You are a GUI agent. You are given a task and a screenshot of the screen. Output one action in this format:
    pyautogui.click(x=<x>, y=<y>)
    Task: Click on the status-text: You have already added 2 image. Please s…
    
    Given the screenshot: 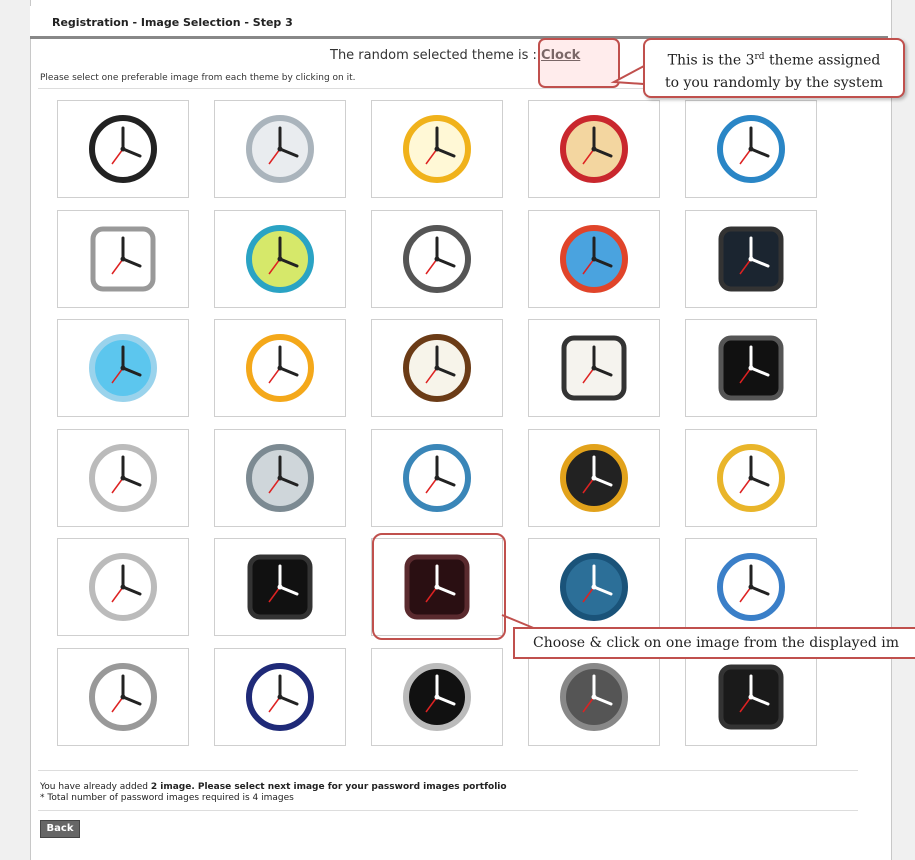 What is the action you would take?
    pyautogui.click(x=273, y=793)
    